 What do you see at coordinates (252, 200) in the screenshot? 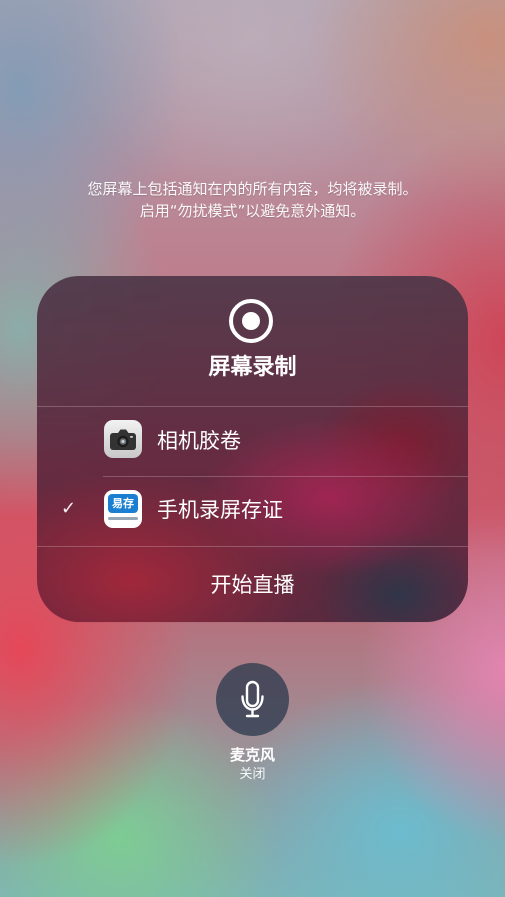
I see `recording-notice: 您屏幕上包括通知在内的所有内容，均将被录制。 启用“勿扰模式”以避免意外通知。` at bounding box center [252, 200].